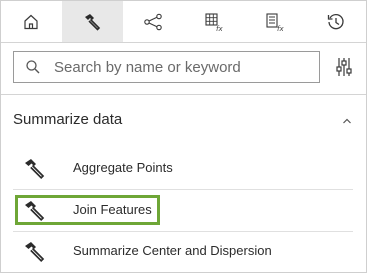  I want to click on model-graph-icon, so click(153, 21).